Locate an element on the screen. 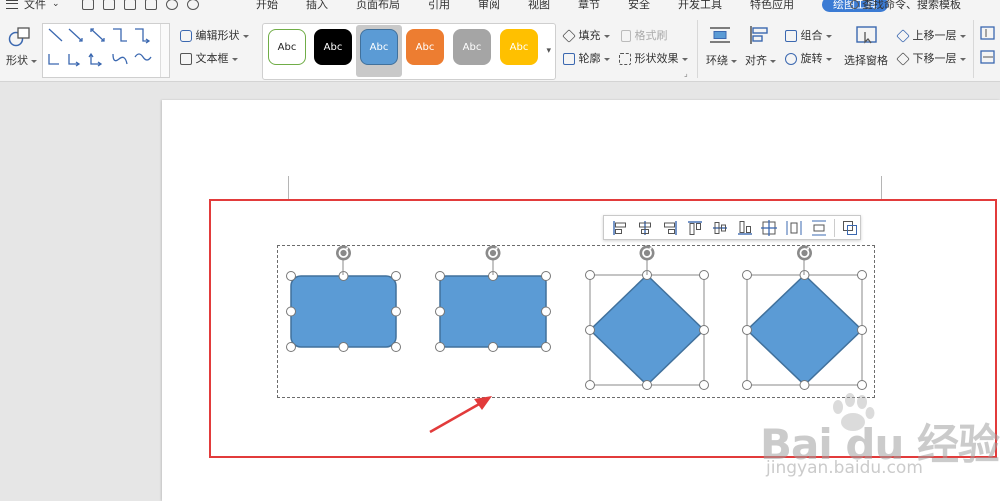 This screenshot has height=501, width=1000. text-direction-icon is located at coordinates (988, 34).